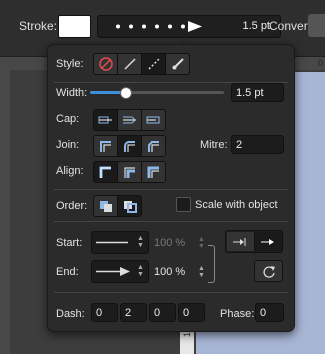 The image size is (325, 354). I want to click on solid-line-icon, so click(129, 64).